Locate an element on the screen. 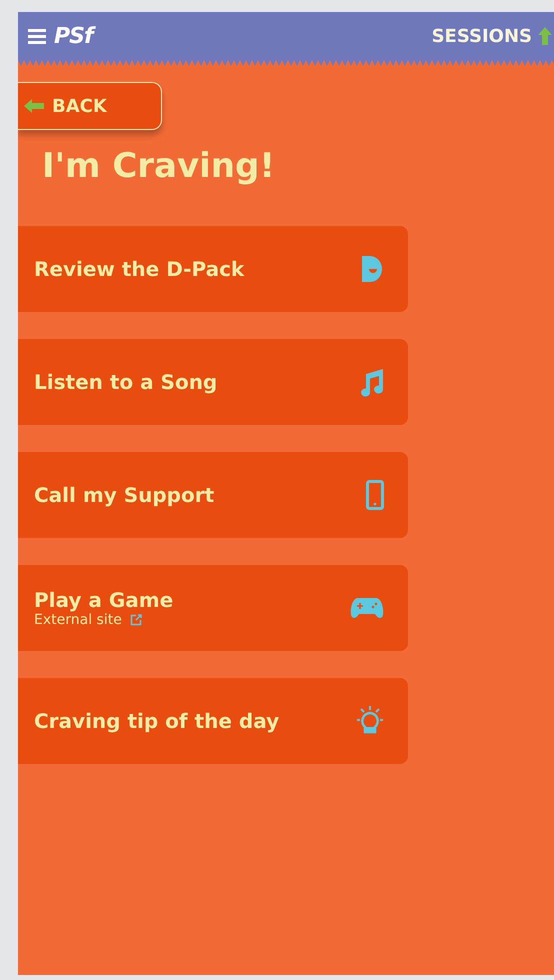 This screenshot has width=554, height=980. back-button: BACK is located at coordinates (90, 106).